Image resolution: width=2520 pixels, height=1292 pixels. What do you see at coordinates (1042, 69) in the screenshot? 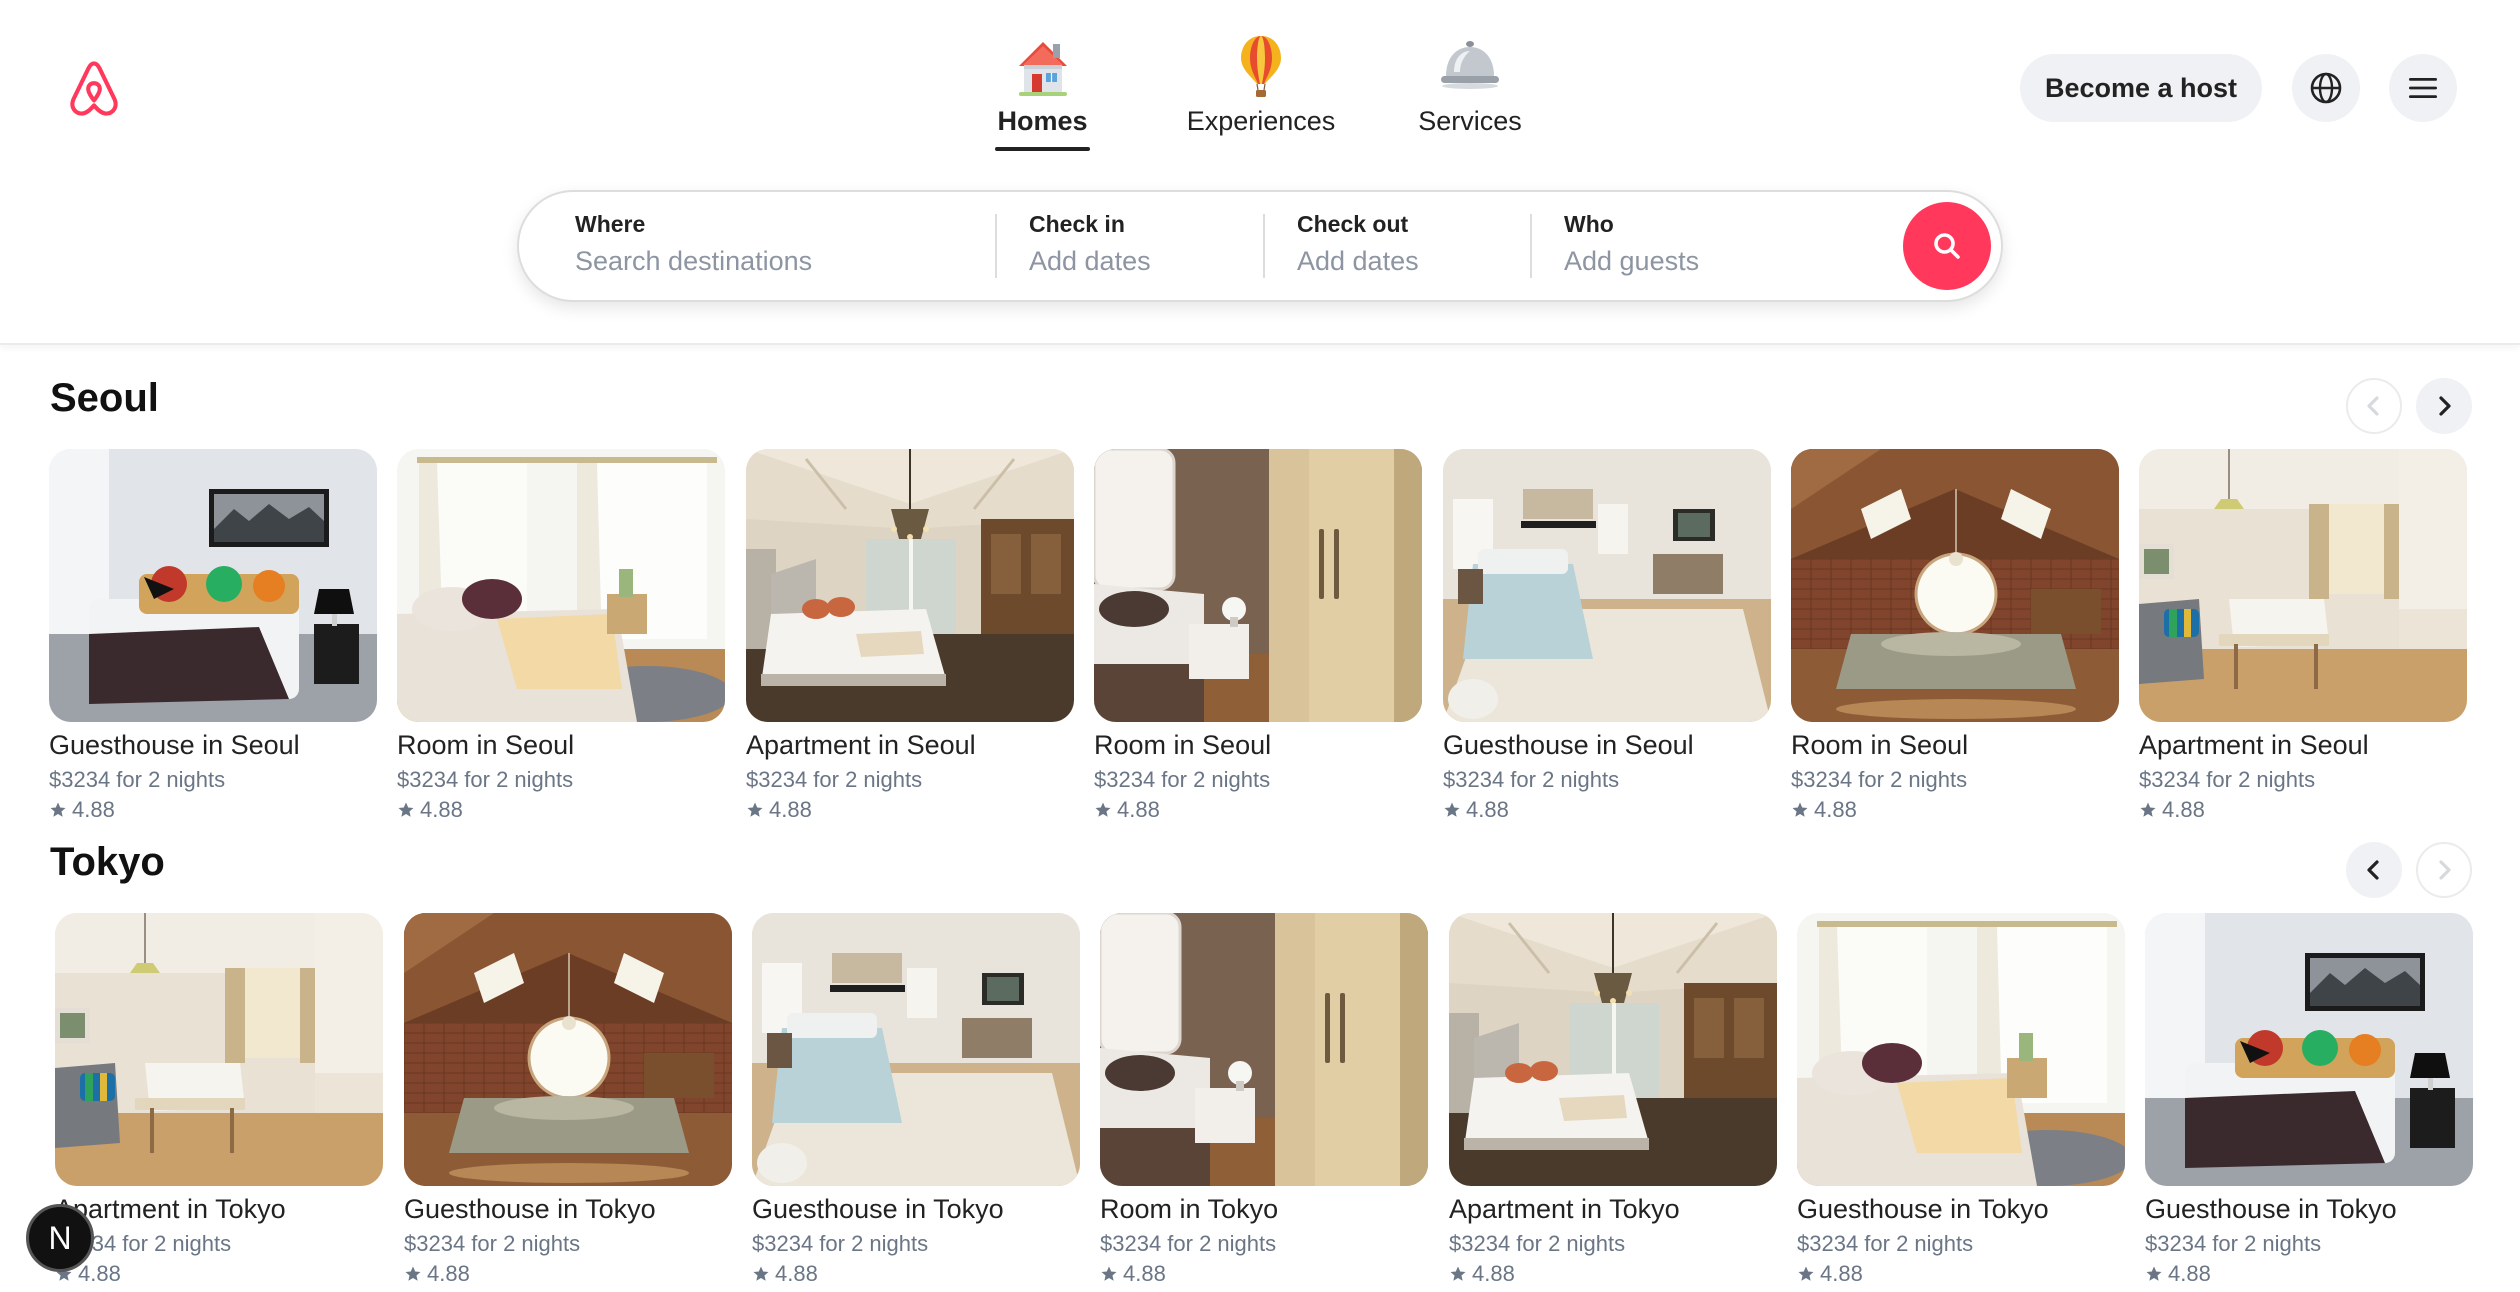
I see `house-icon` at bounding box center [1042, 69].